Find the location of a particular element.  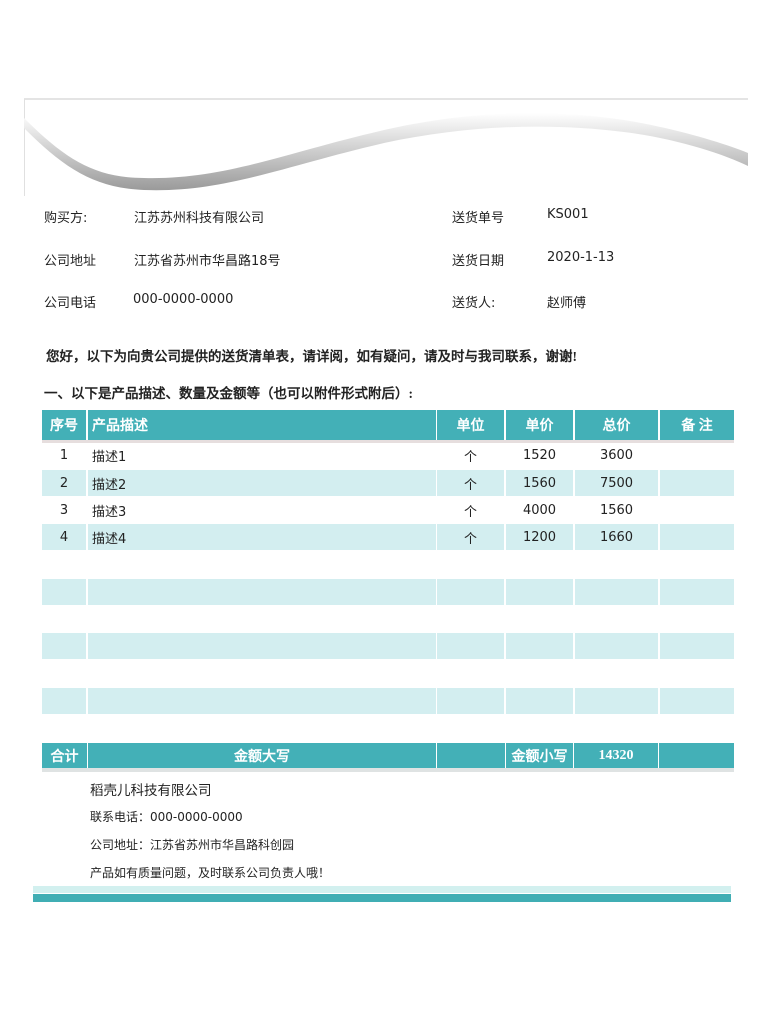

table-header: 序号 产品描述 单位 单价 总价 备 注 is located at coordinates (388, 426).